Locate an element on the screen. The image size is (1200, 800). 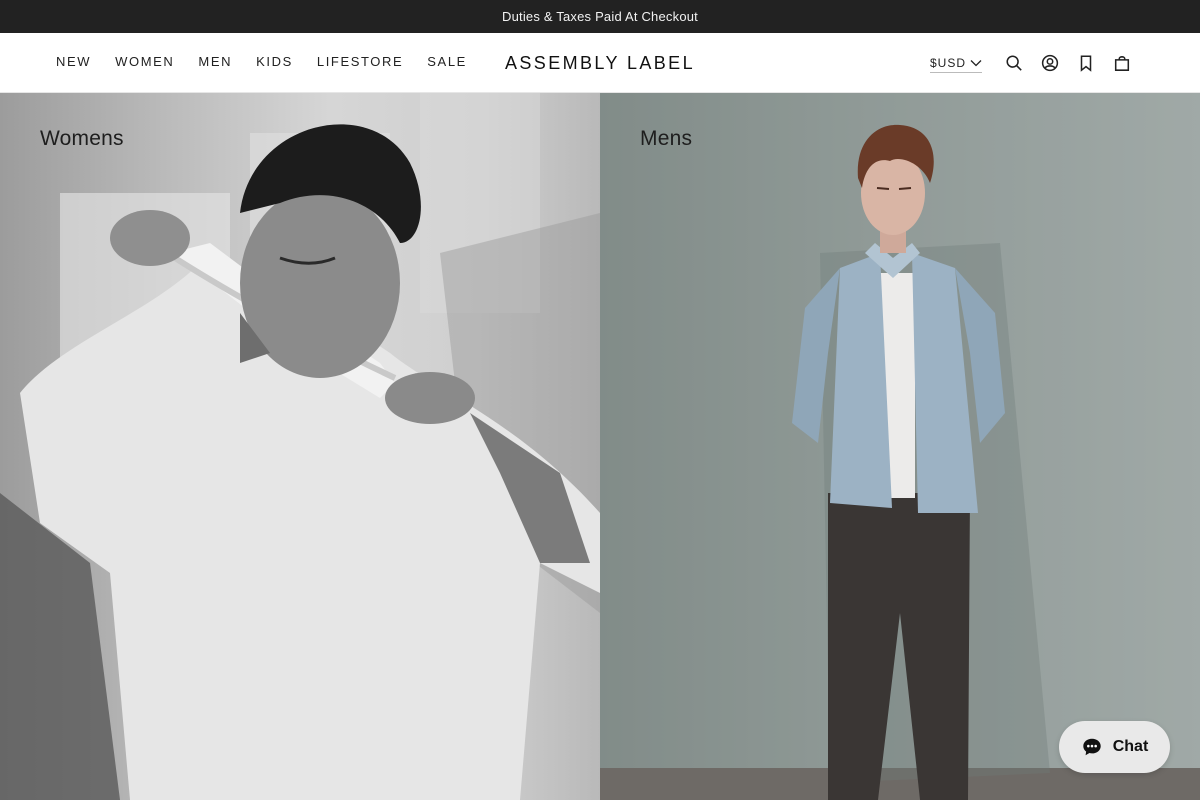
womens-title: Womens is located at coordinates (82, 139).